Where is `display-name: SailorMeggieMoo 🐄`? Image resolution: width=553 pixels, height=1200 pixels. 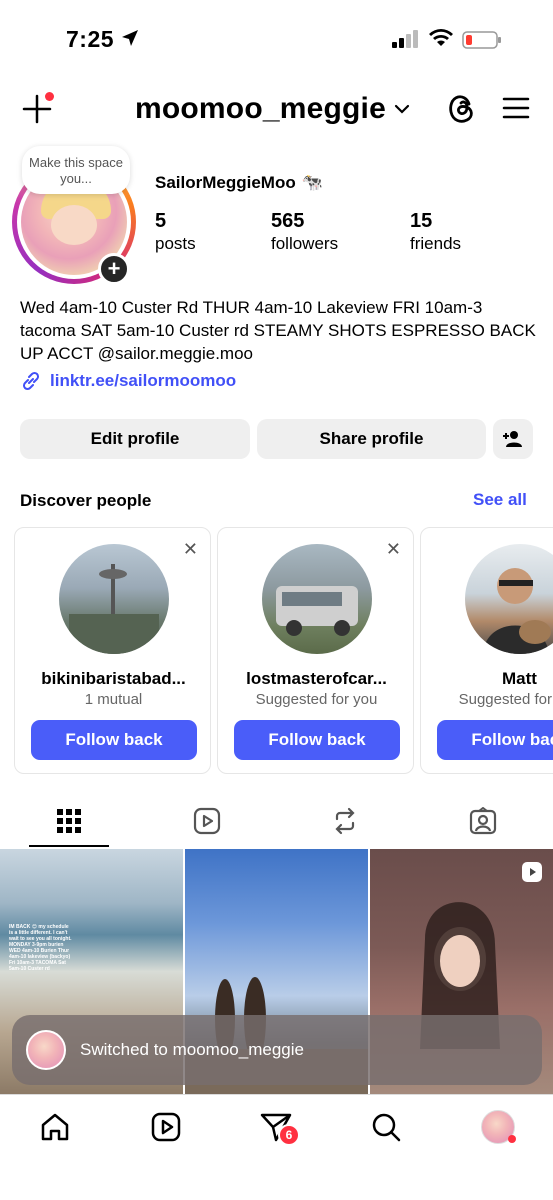 display-name: SailorMeggieMoo 🐄 is located at coordinates (239, 183).